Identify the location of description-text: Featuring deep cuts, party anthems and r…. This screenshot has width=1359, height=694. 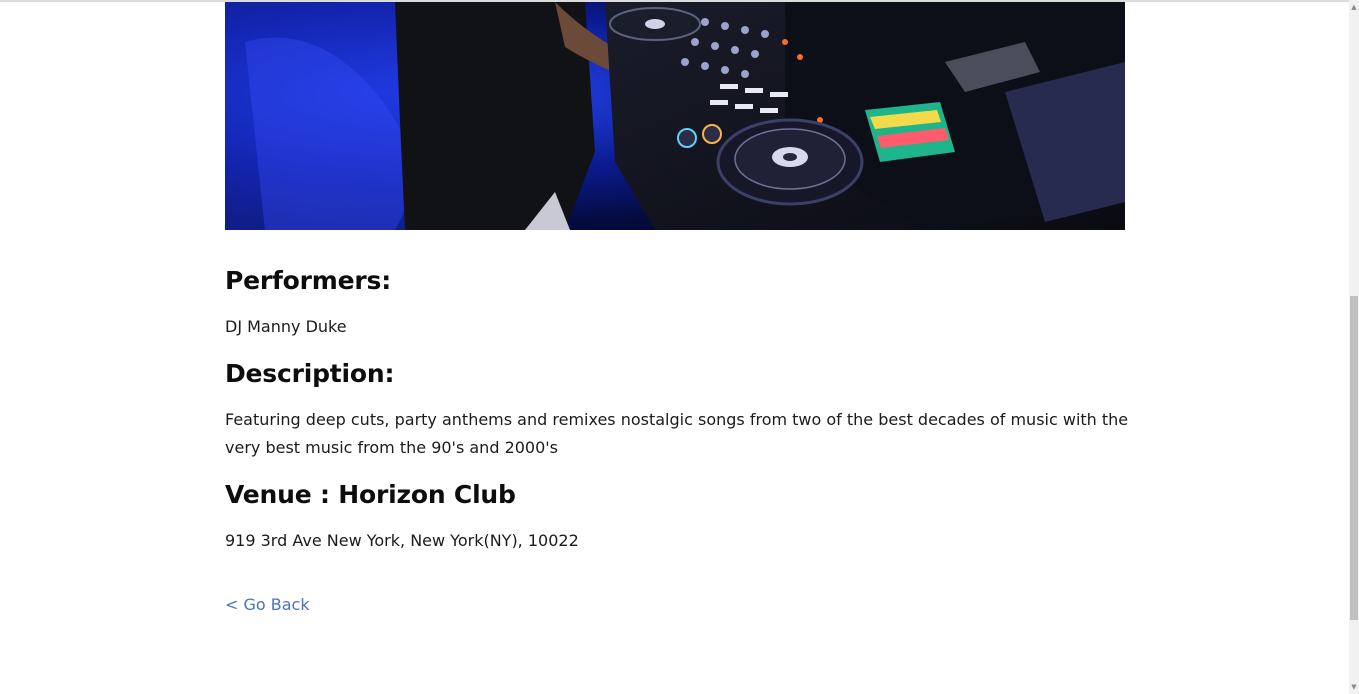
(677, 433).